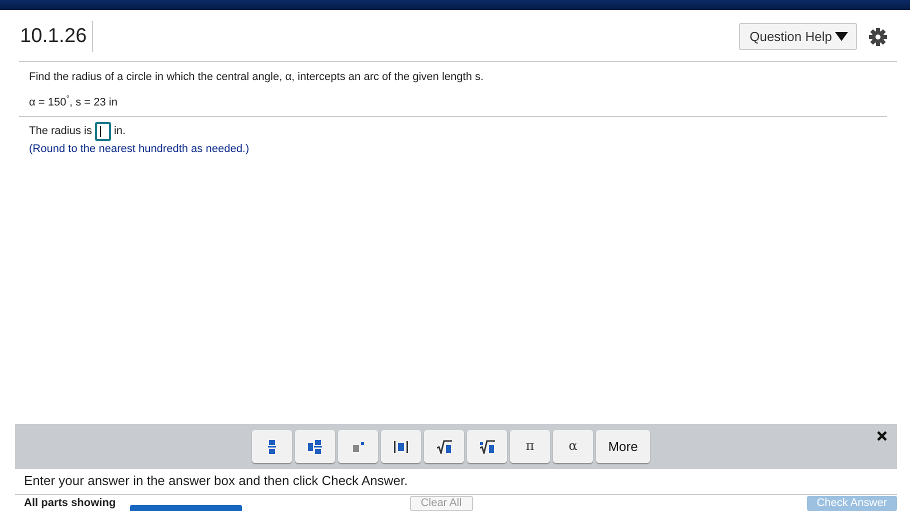 This screenshot has width=910, height=511. What do you see at coordinates (60, 131) in the screenshot?
I see `answer-label: The radius is` at bounding box center [60, 131].